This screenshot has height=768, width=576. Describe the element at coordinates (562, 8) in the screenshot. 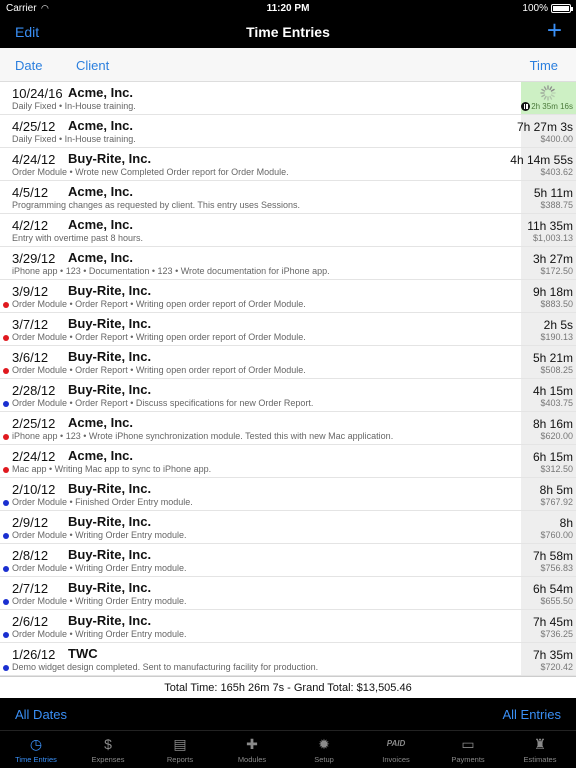

I see `battery-icon` at that location.